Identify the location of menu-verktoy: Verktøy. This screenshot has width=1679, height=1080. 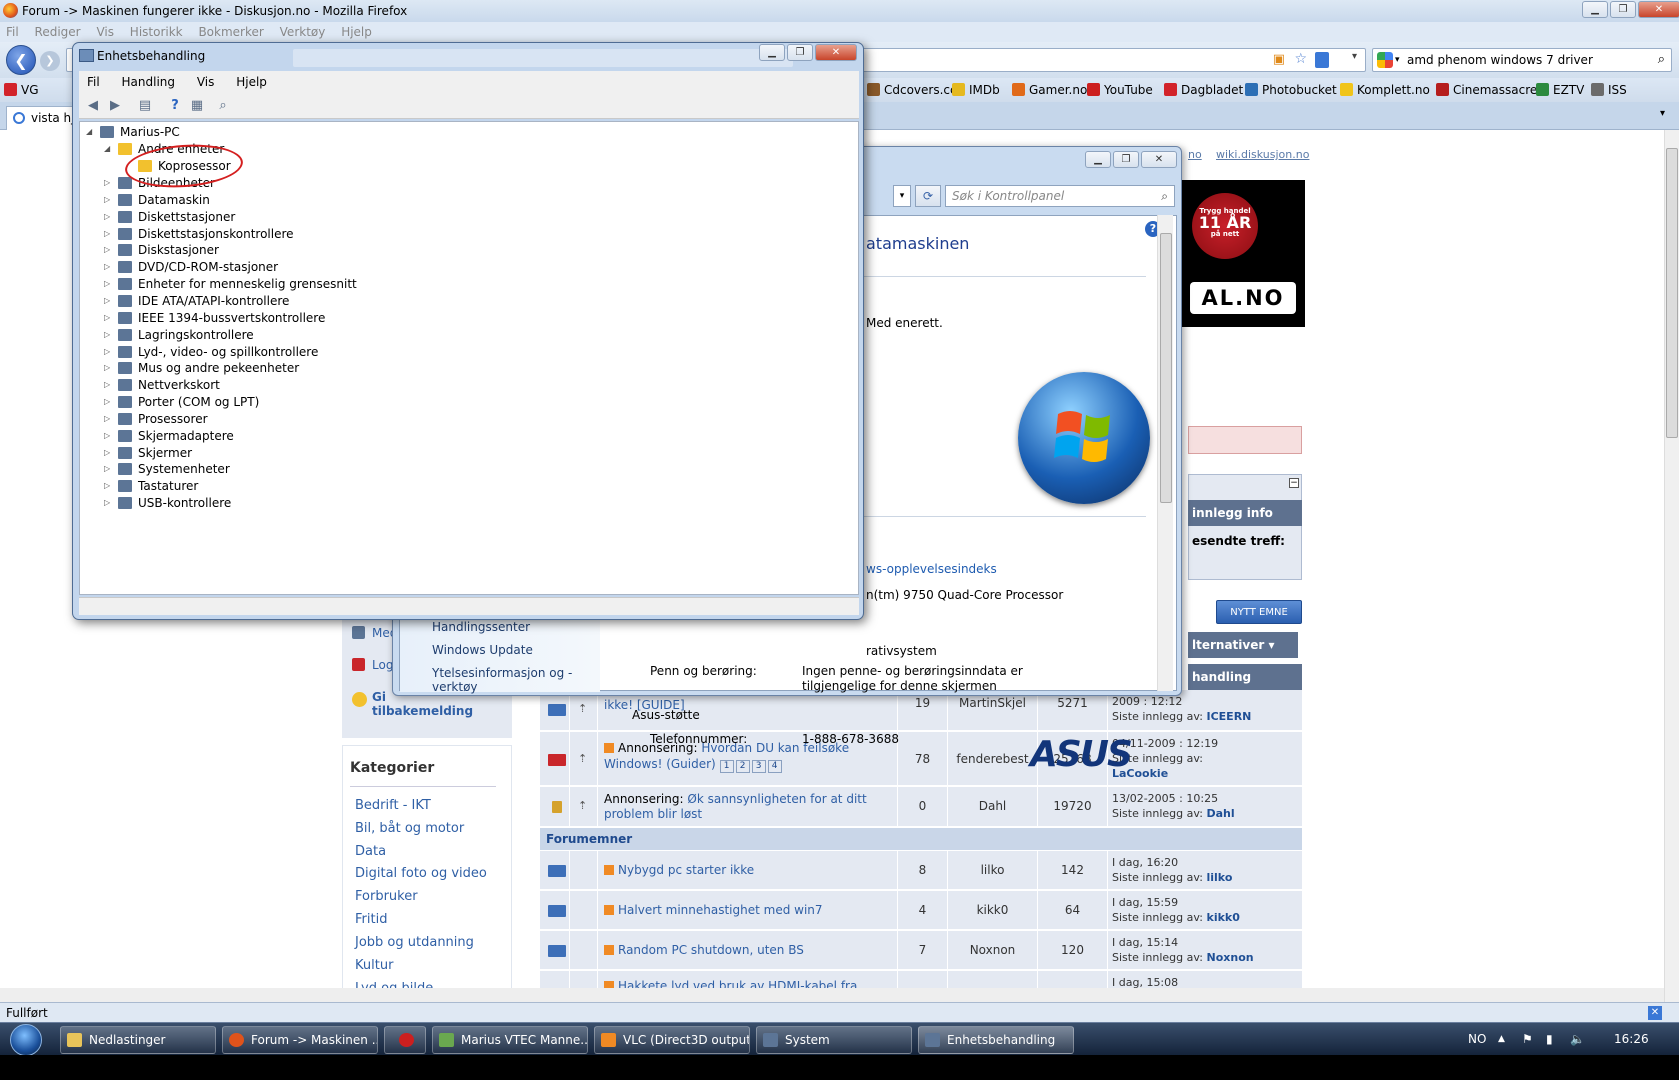
(303, 32).